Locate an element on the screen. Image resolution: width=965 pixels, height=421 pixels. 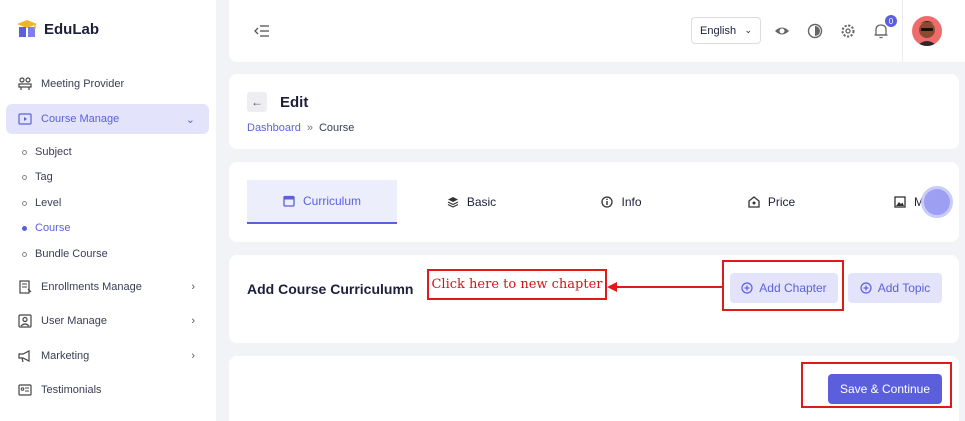
brand-name: EduLab is located at coordinates (71, 29).